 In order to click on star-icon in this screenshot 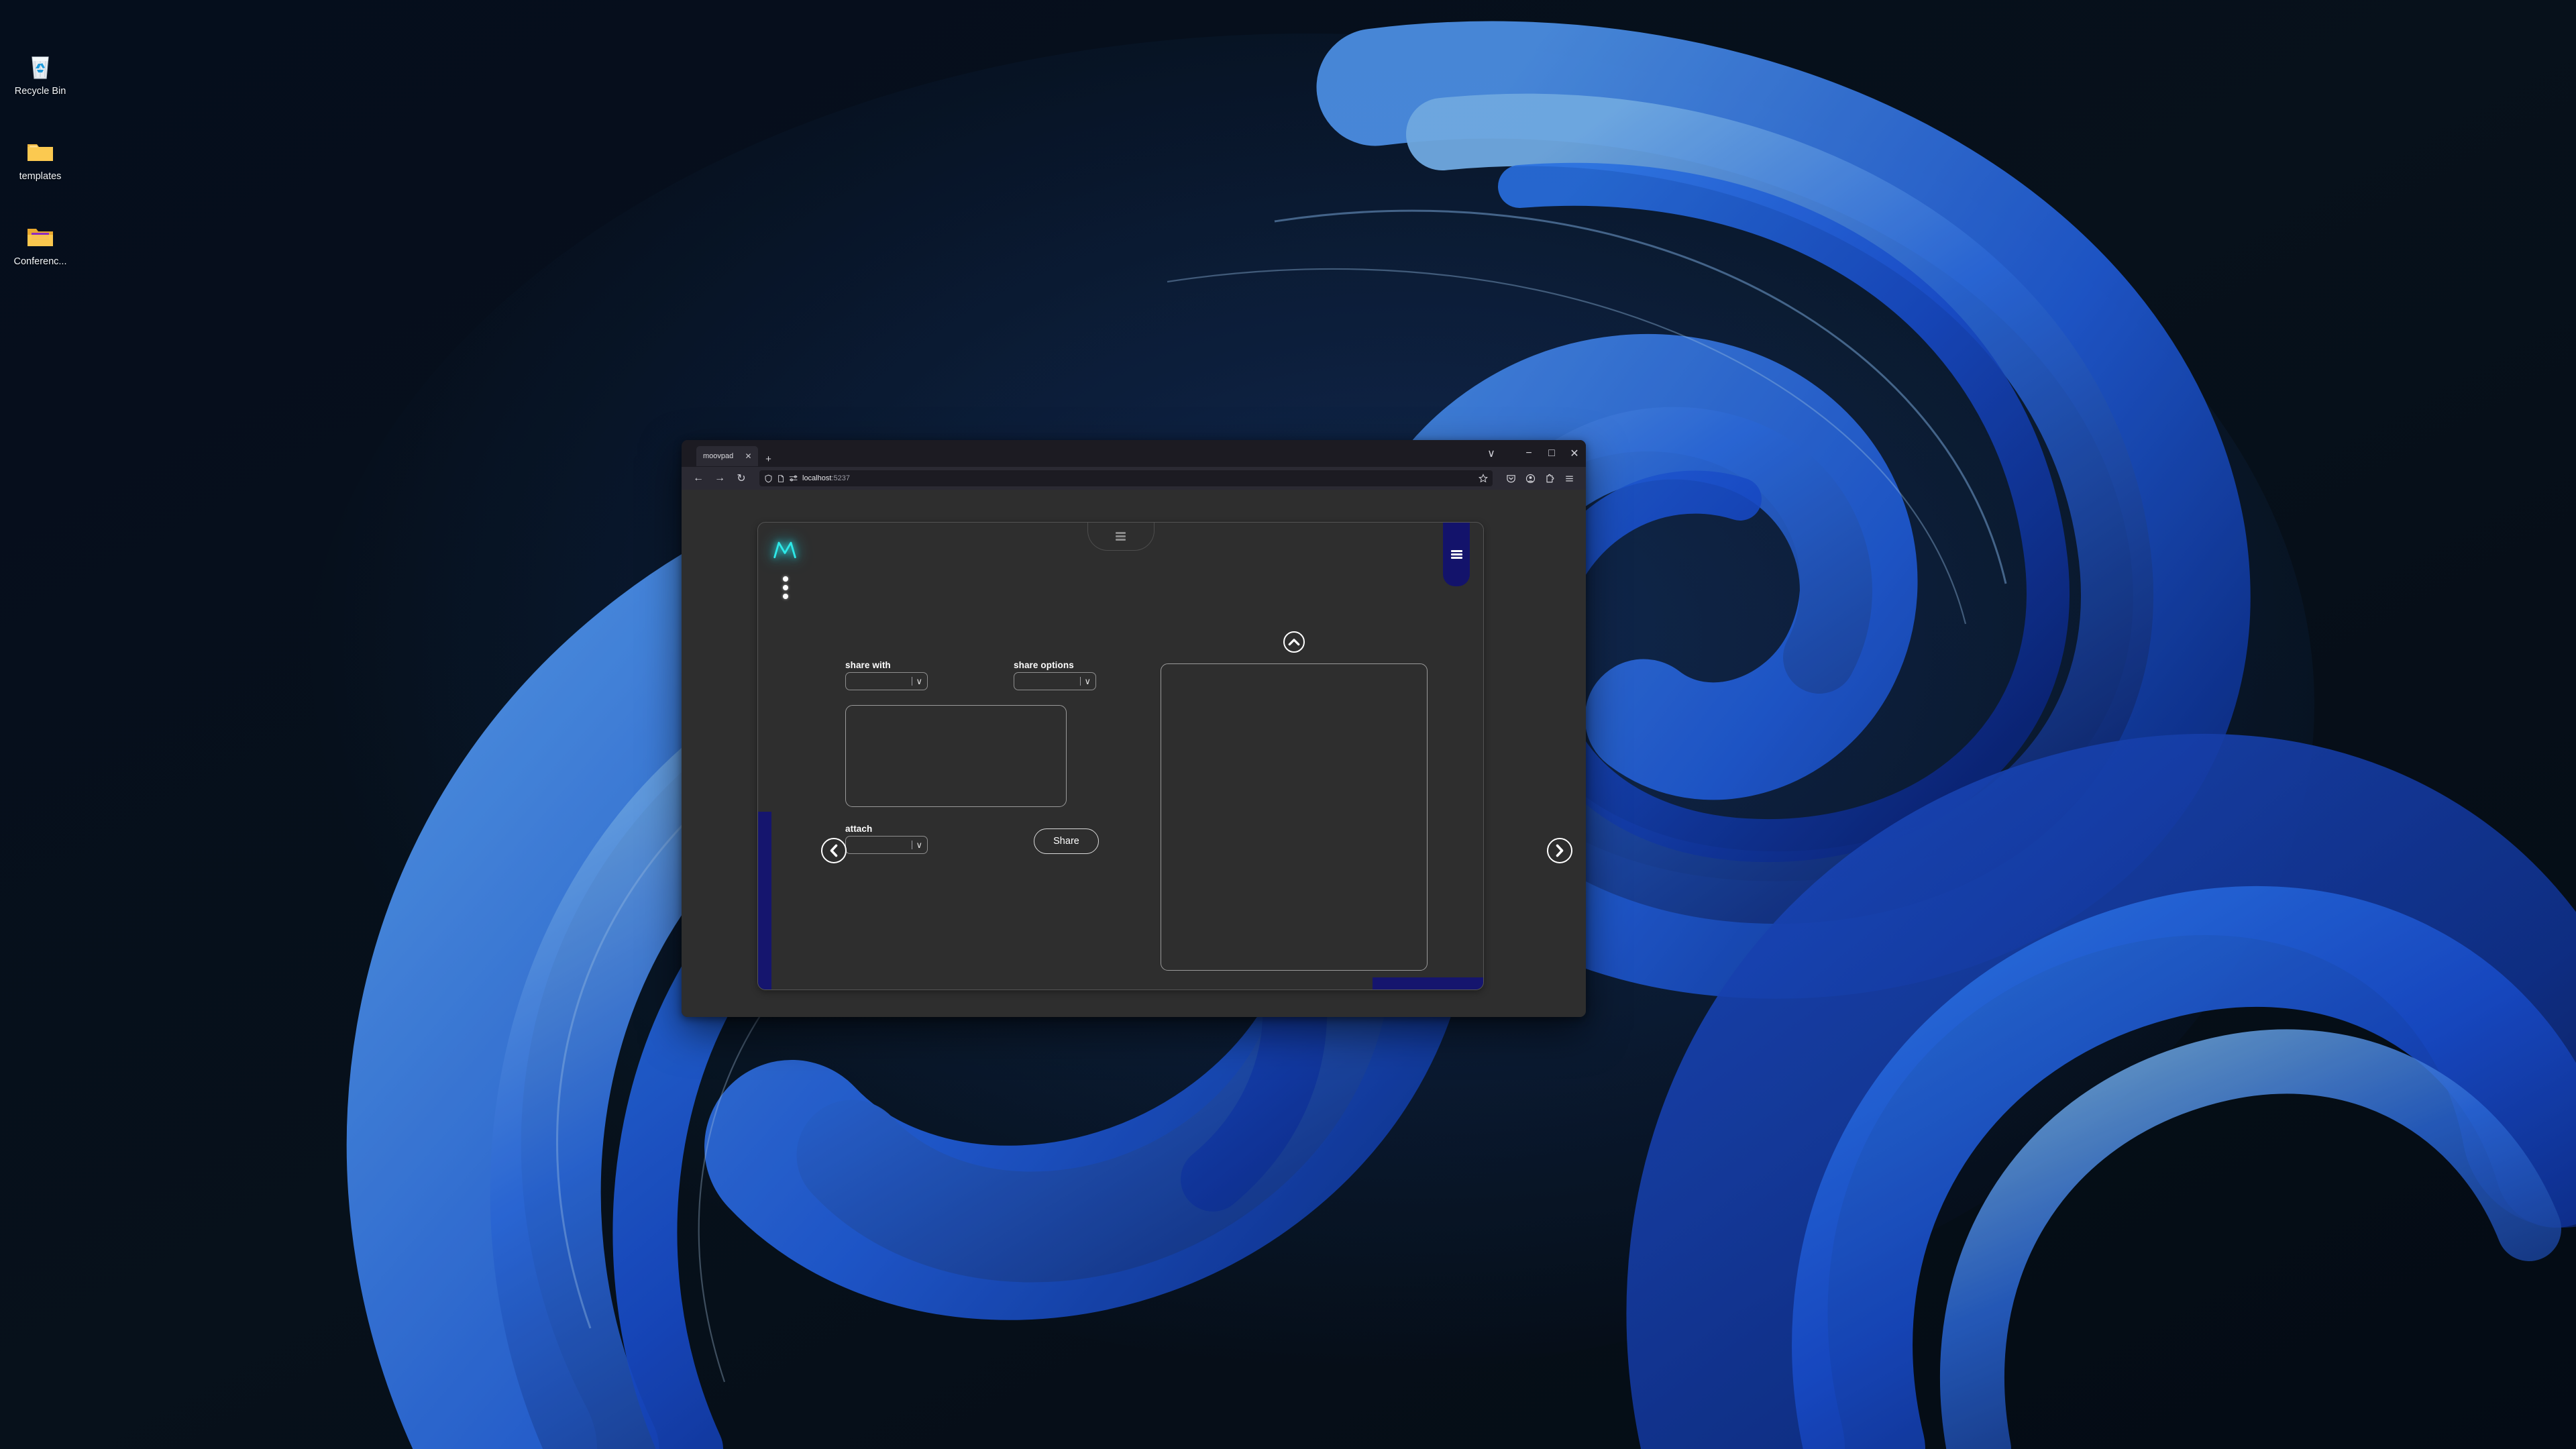, I will do `click(1483, 478)`.